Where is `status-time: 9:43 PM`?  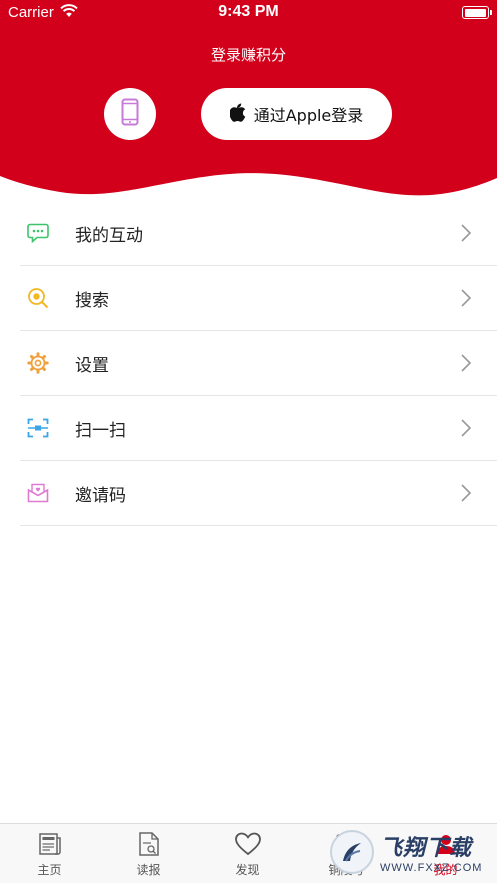
status-time: 9:43 PM is located at coordinates (248, 11).